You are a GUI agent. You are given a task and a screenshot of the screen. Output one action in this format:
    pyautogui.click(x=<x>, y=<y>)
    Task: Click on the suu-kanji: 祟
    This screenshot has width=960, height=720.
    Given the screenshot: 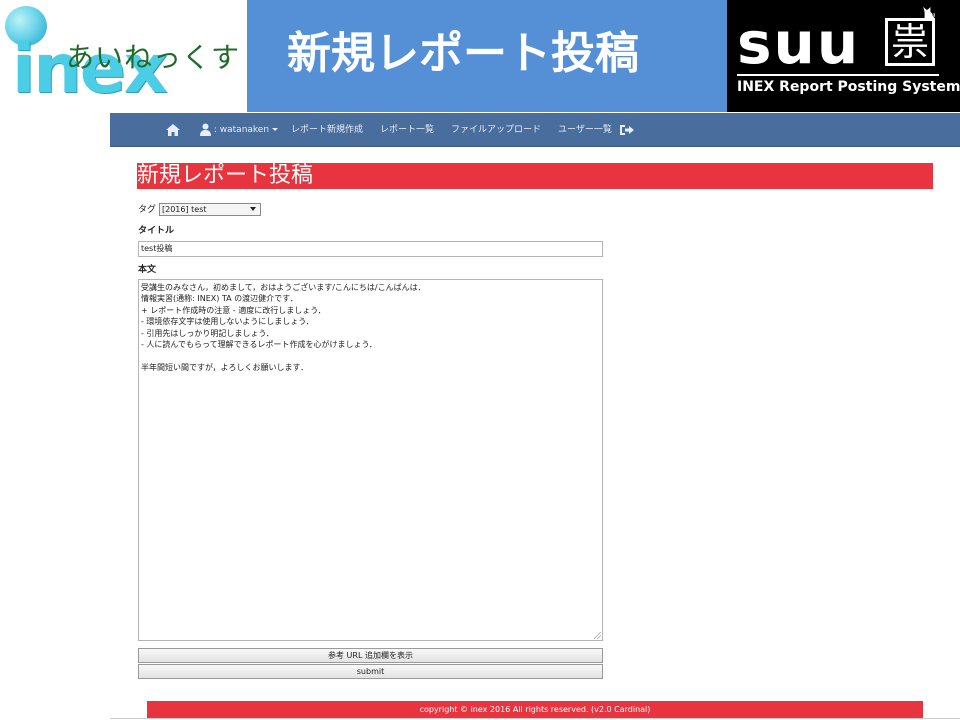 What is the action you would take?
    pyautogui.click(x=910, y=42)
    